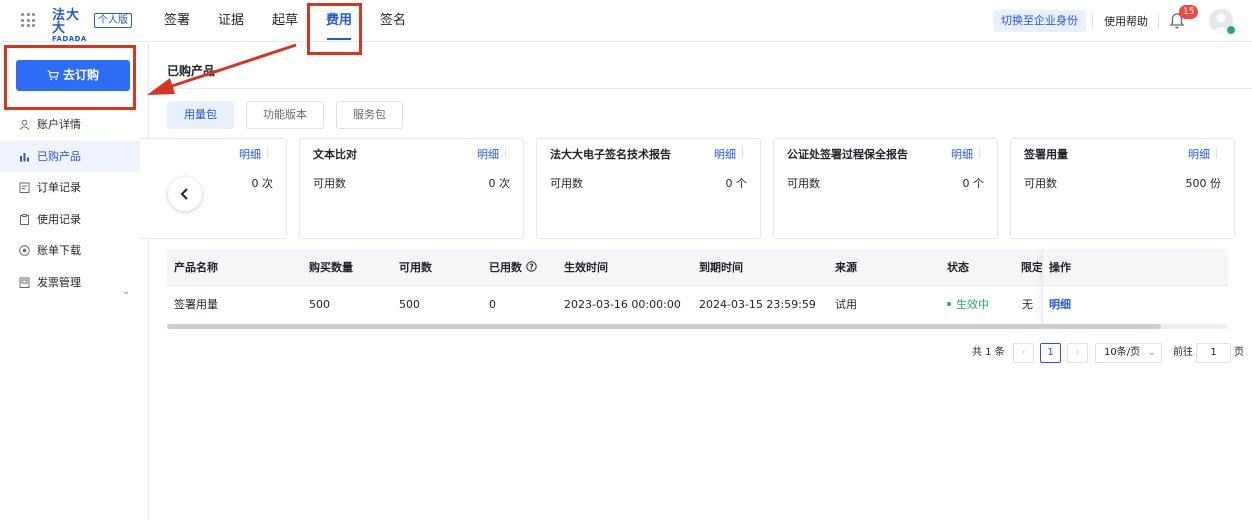 This screenshot has height=520, width=1252. I want to click on edition-badge: 个人版, so click(113, 20).